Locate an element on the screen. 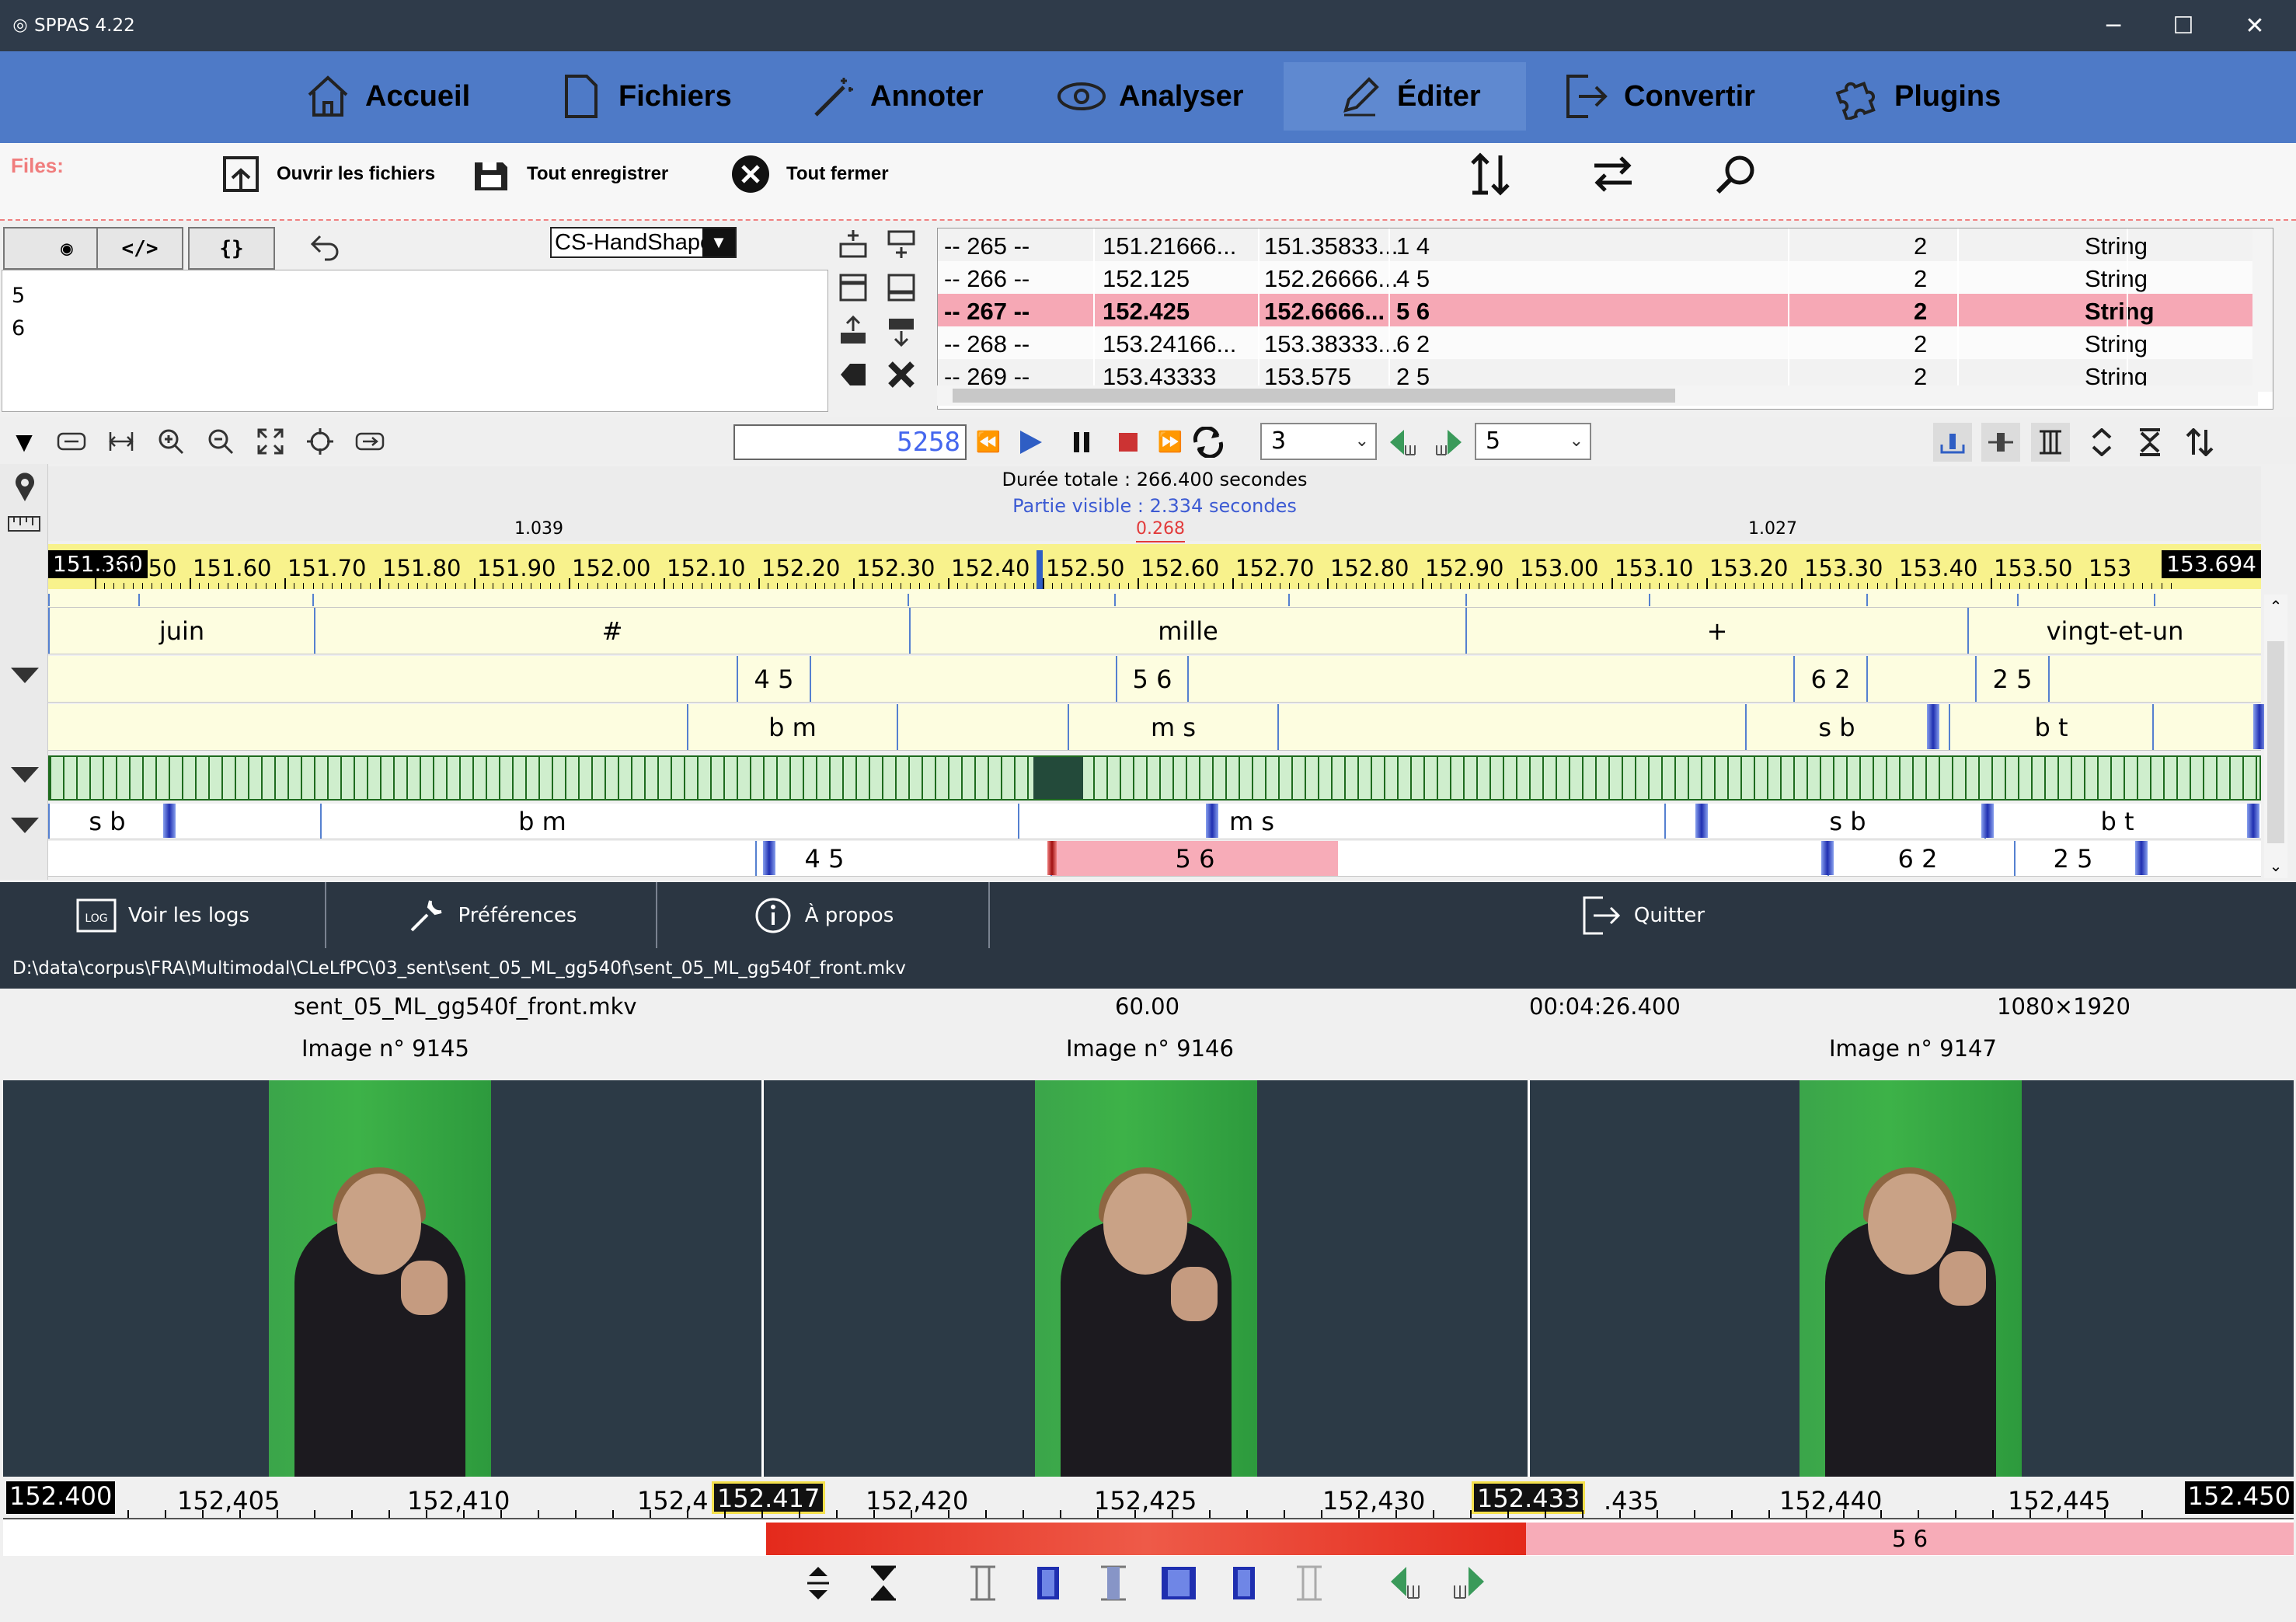 The height and width of the screenshot is (1622, 2296). annotation: + is located at coordinates (1716, 631).